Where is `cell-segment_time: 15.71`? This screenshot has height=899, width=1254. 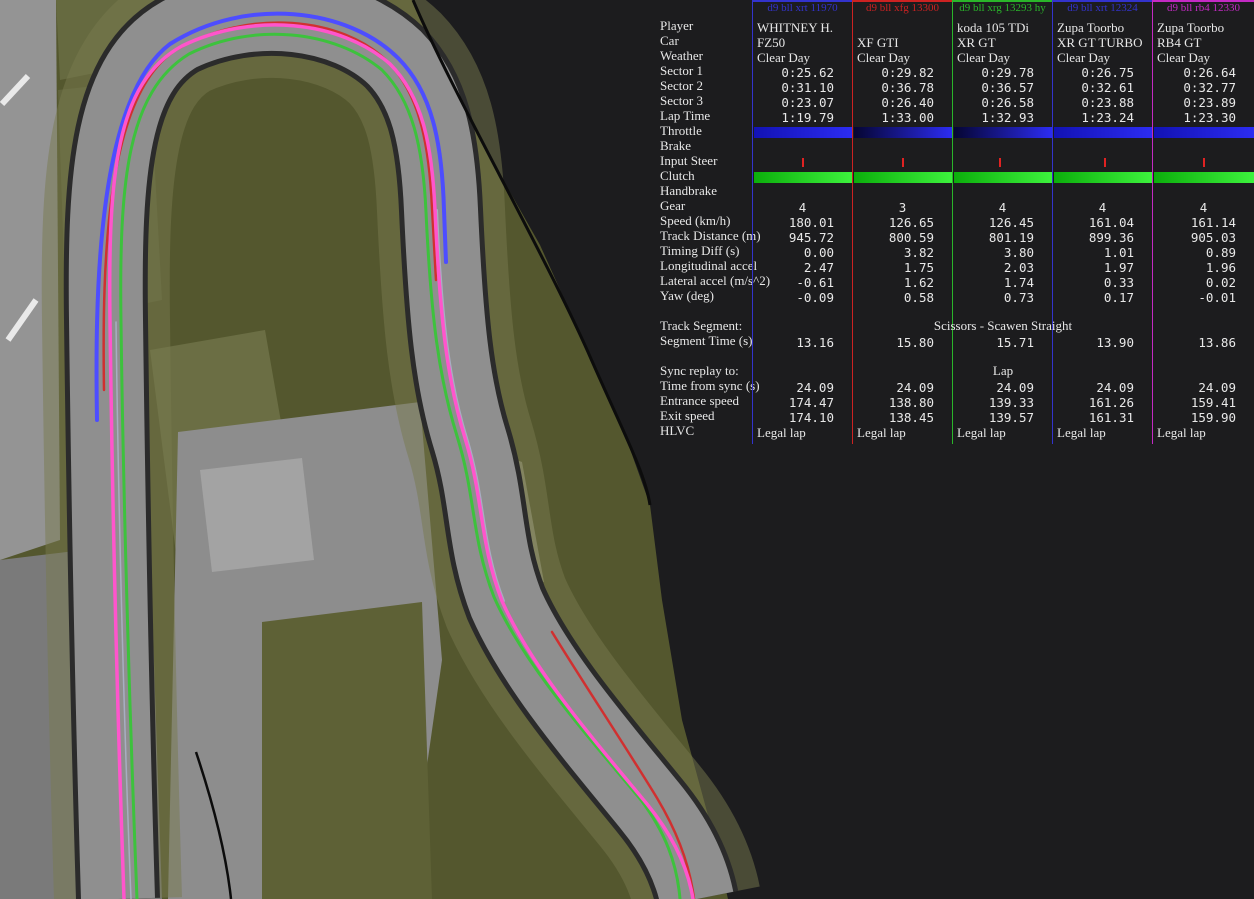
cell-segment_time: 15.71 is located at coordinates (1015, 342).